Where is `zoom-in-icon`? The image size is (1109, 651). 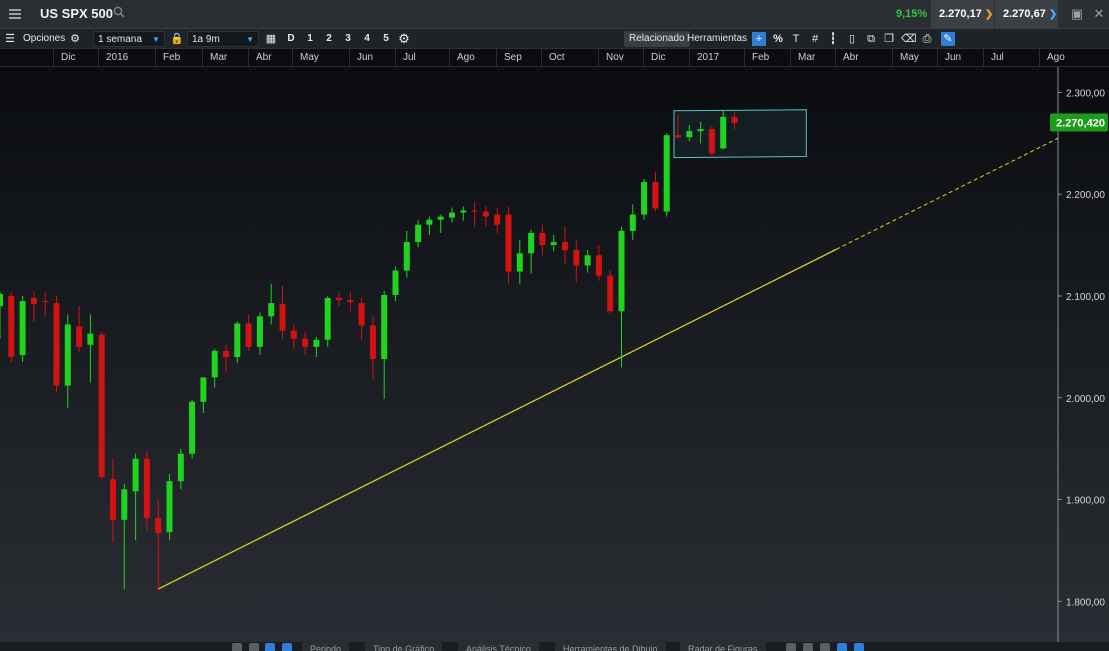 zoom-in-icon is located at coordinates (254, 647).